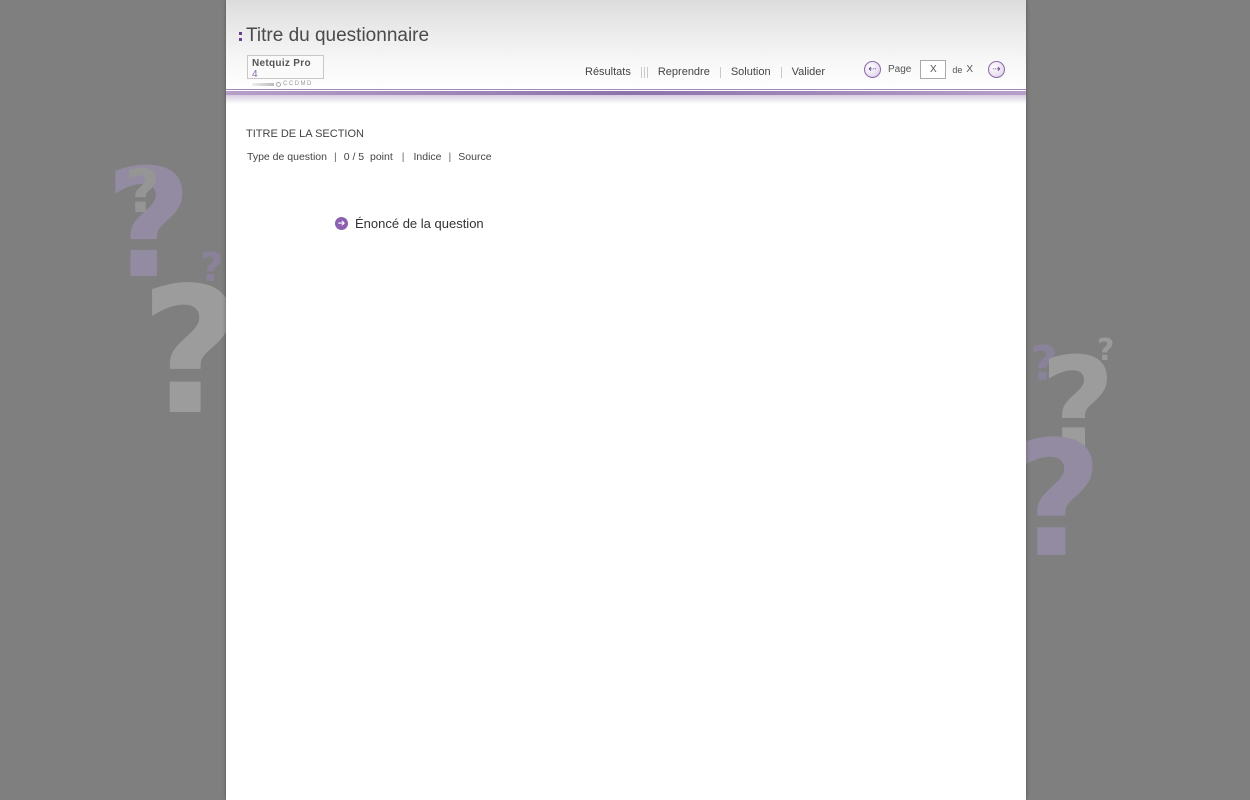 This screenshot has width=1250, height=800. What do you see at coordinates (900, 69) in the screenshot?
I see `page-label: Page` at bounding box center [900, 69].